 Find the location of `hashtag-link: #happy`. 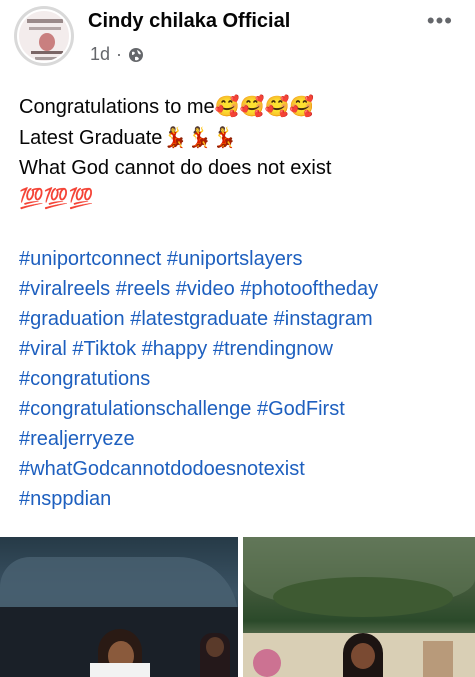

hashtag-link: #happy is located at coordinates (175, 349).